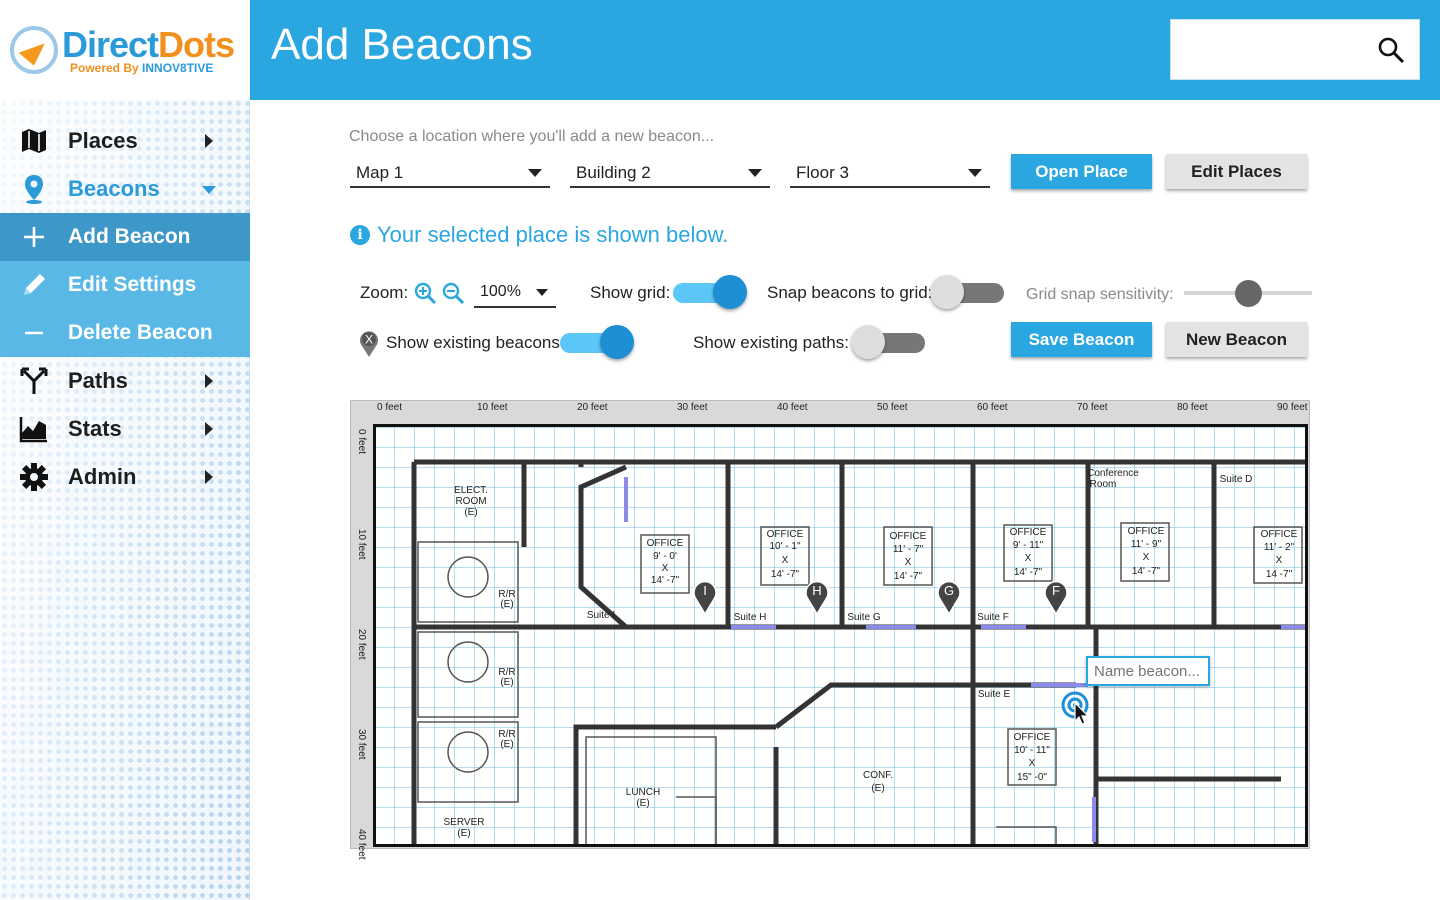  Describe the element at coordinates (1092, 407) in the screenshot. I see `x-ruler-label: 70 feet` at that location.